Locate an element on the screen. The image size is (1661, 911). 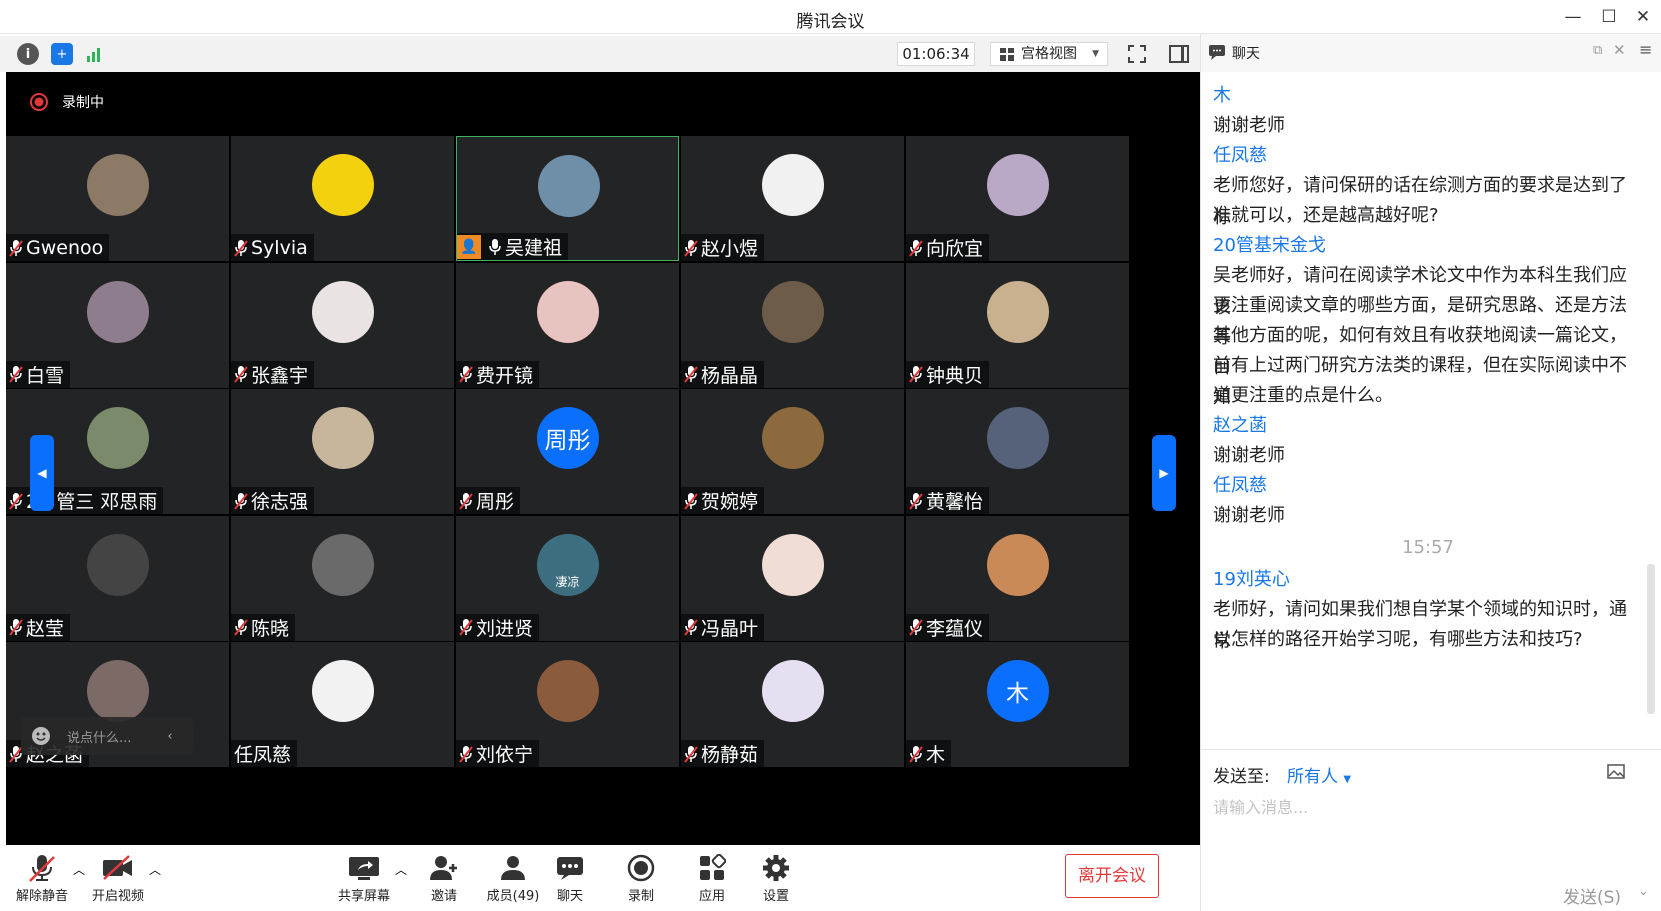
participant-name: 木 is located at coordinates (936, 755).